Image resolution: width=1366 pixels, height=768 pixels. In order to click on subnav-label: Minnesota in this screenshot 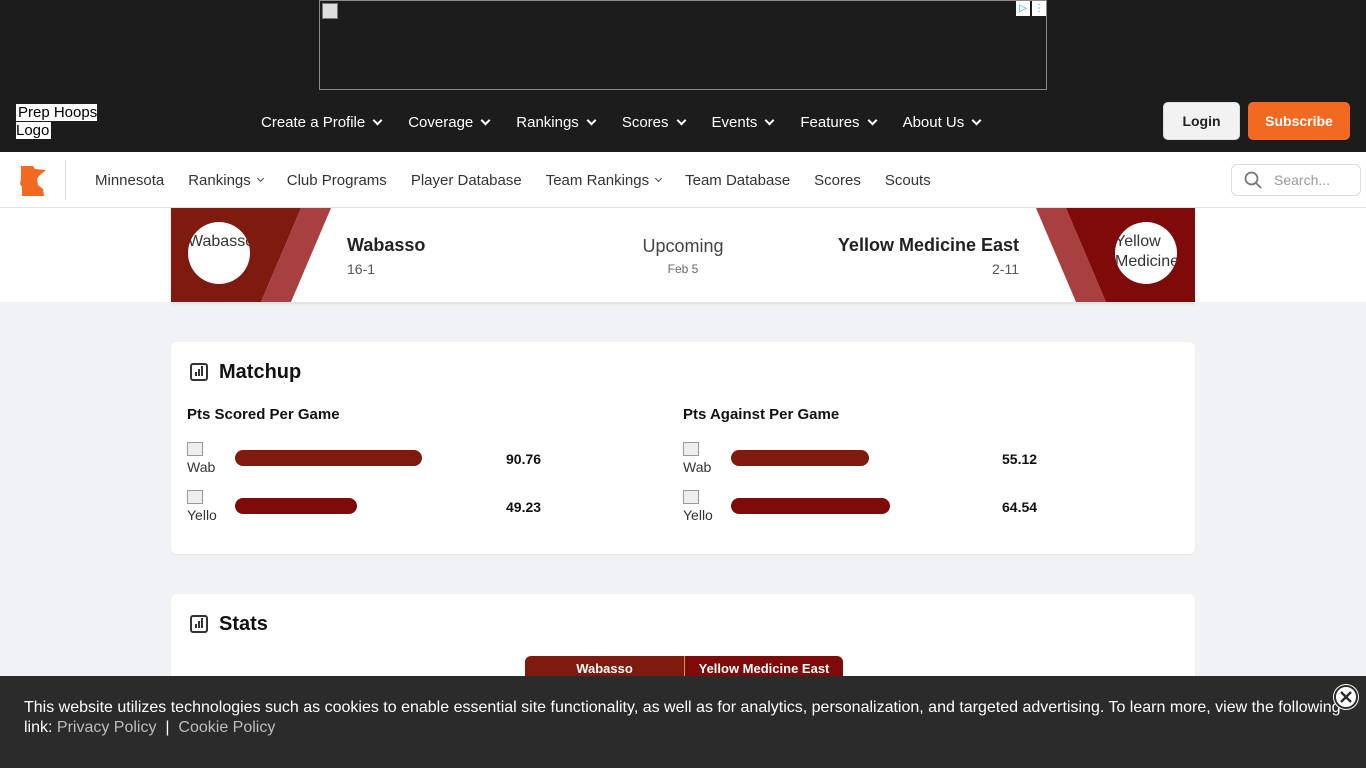, I will do `click(130, 180)`.